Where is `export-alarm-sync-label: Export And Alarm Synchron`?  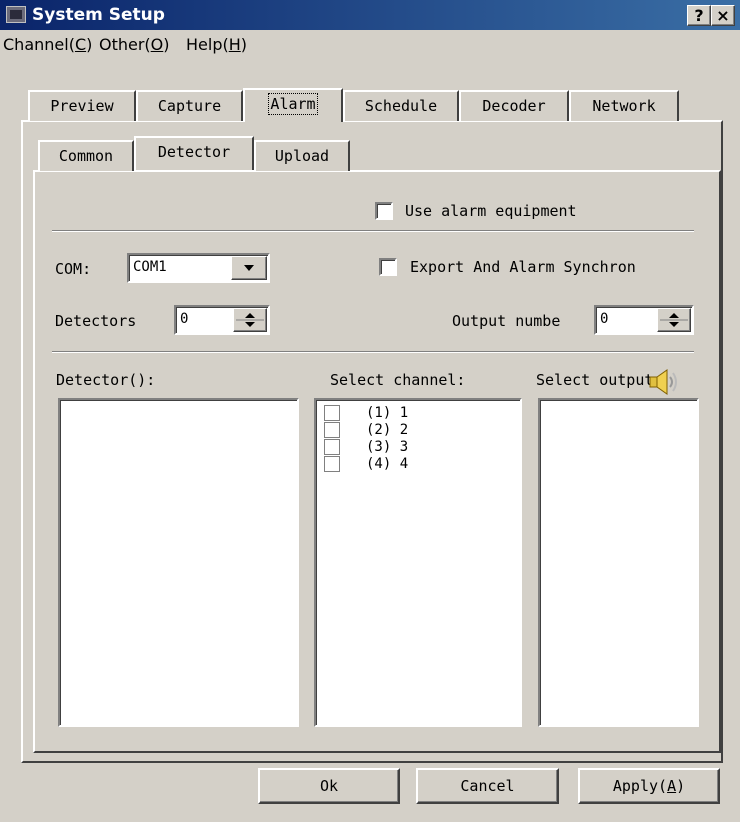 export-alarm-sync-label: Export And Alarm Synchron is located at coordinates (523, 267).